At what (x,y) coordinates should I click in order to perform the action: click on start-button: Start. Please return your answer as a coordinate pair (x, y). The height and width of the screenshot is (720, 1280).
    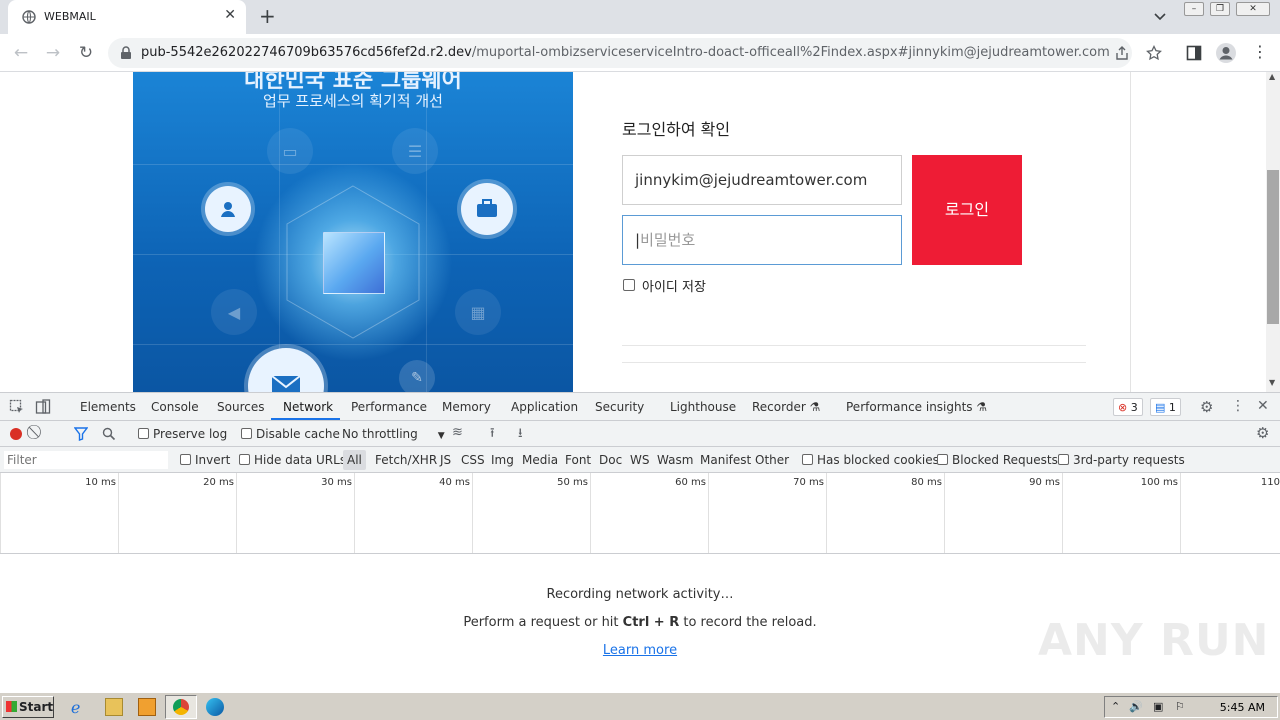
    Looking at the image, I should click on (28, 707).